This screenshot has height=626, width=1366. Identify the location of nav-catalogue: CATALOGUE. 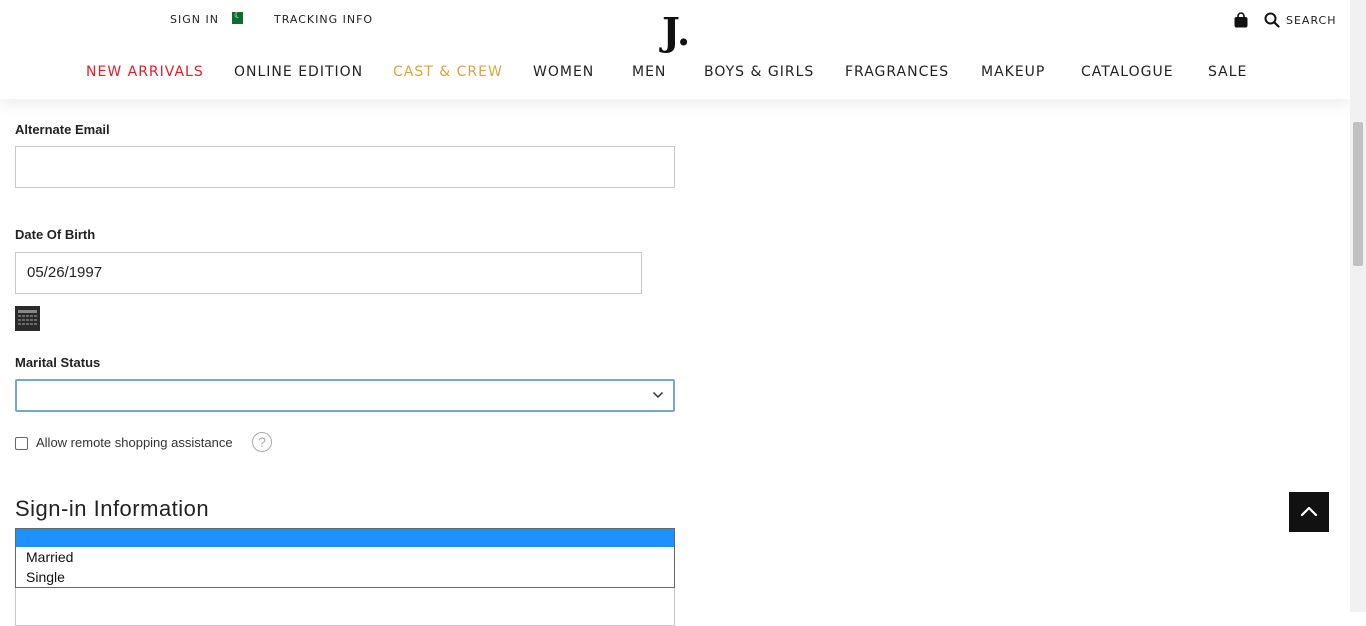
(1127, 74).